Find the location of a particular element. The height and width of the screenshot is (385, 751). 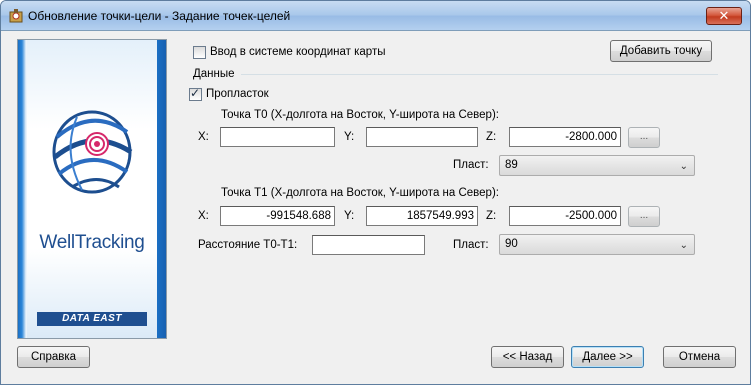

t0-x-input is located at coordinates (277, 137).